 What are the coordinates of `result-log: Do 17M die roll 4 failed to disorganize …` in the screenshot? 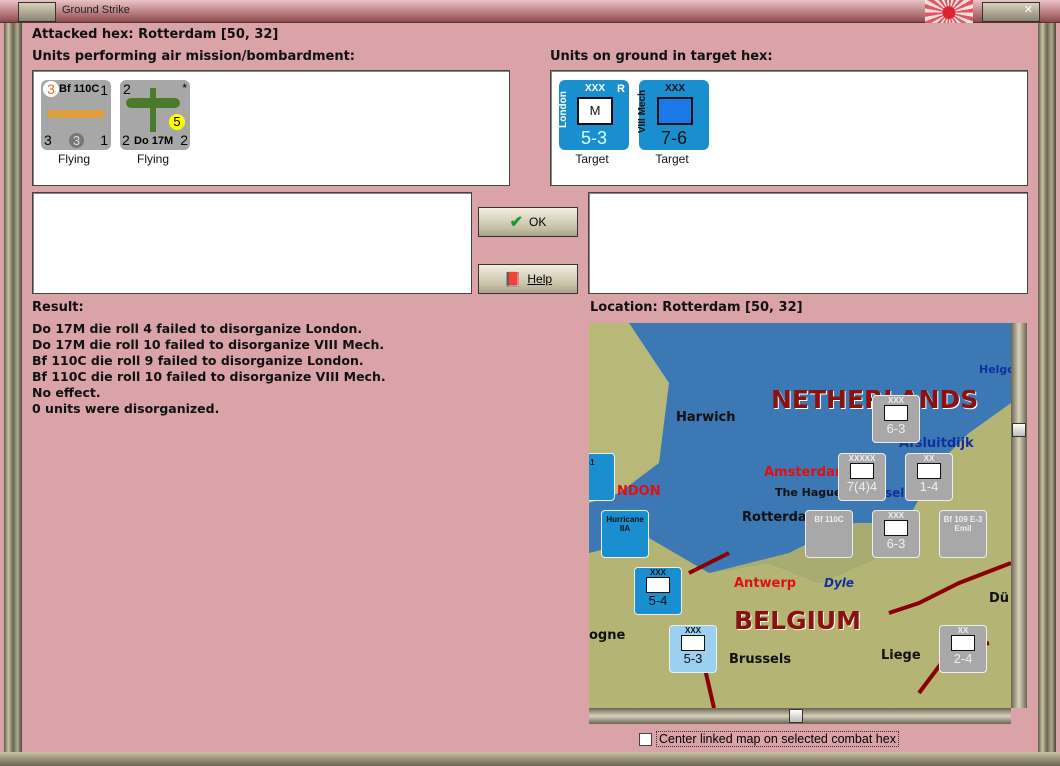 It's located at (209, 368).